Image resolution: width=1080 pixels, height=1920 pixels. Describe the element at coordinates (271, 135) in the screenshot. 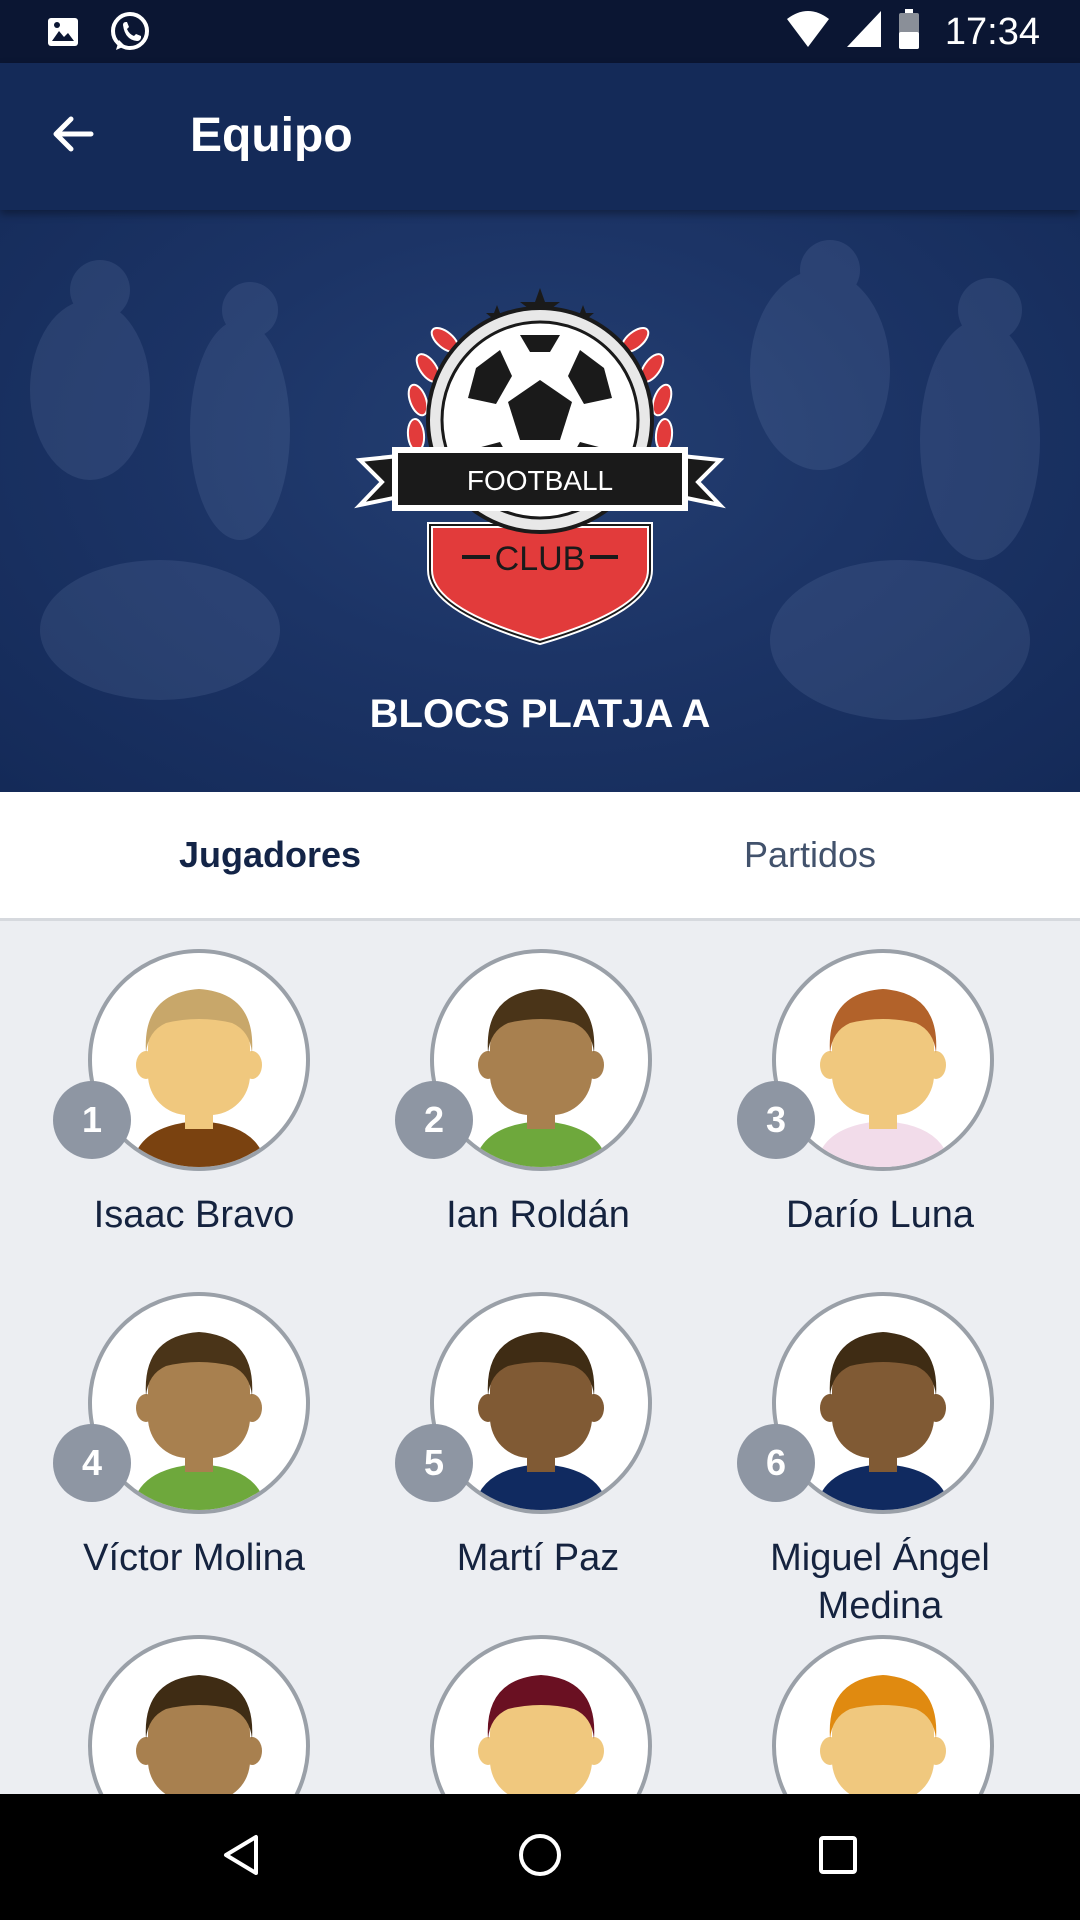

I see `page-title: Equipo` at that location.